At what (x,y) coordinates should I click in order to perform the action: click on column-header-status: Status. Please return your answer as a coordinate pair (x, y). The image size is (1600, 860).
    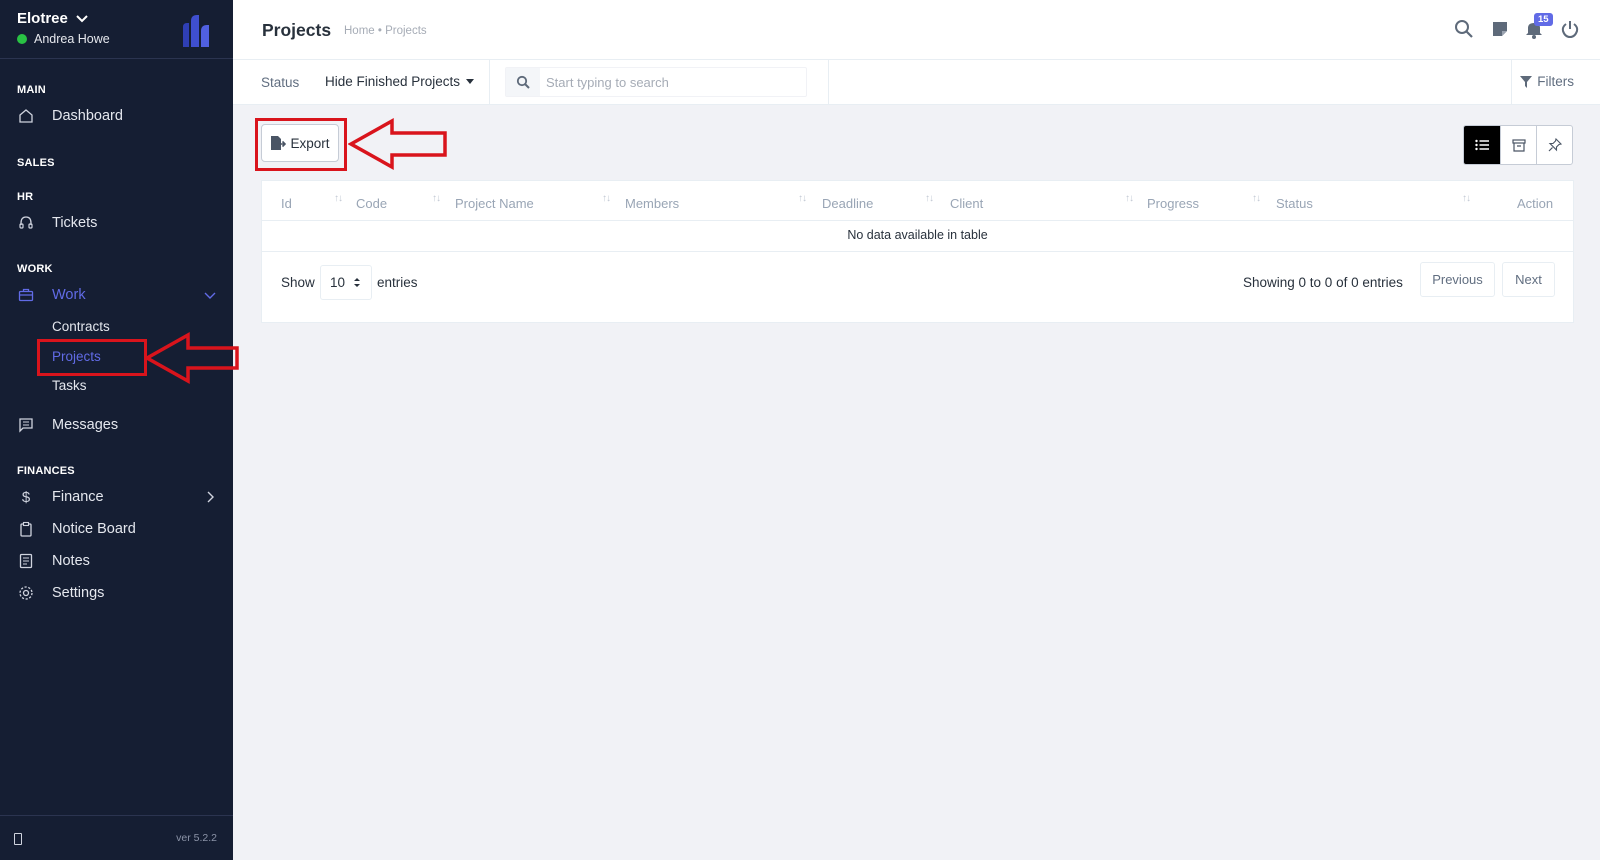
    Looking at the image, I should click on (1294, 203).